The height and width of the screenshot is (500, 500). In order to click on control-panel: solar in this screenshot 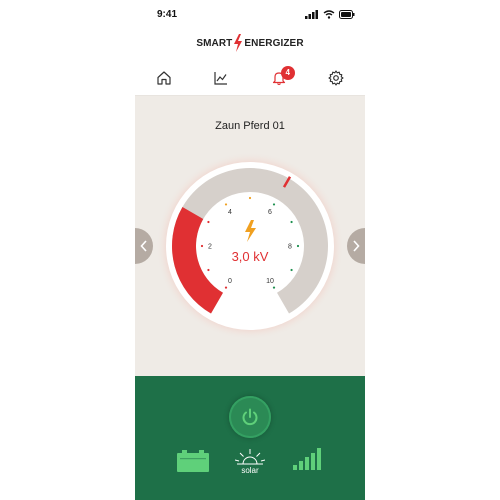, I will do `click(250, 438)`.